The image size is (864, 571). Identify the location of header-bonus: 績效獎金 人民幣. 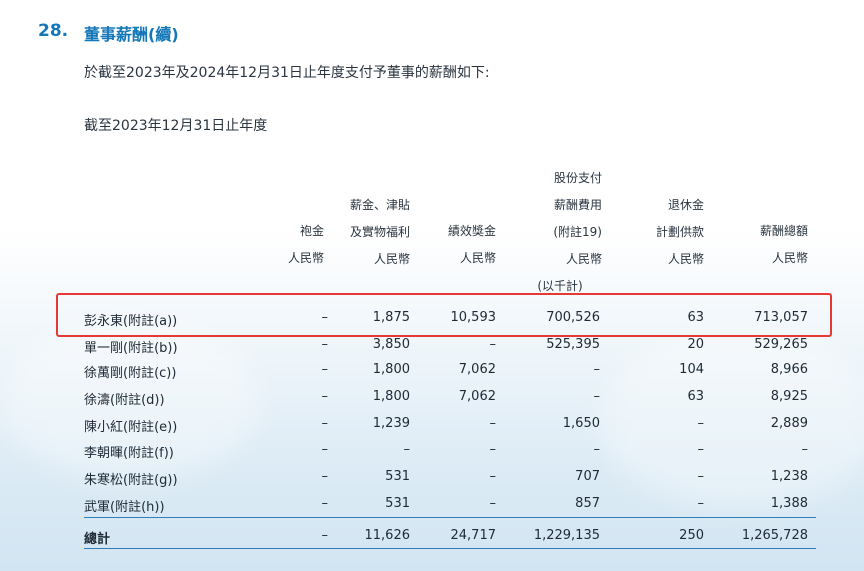
(471, 244).